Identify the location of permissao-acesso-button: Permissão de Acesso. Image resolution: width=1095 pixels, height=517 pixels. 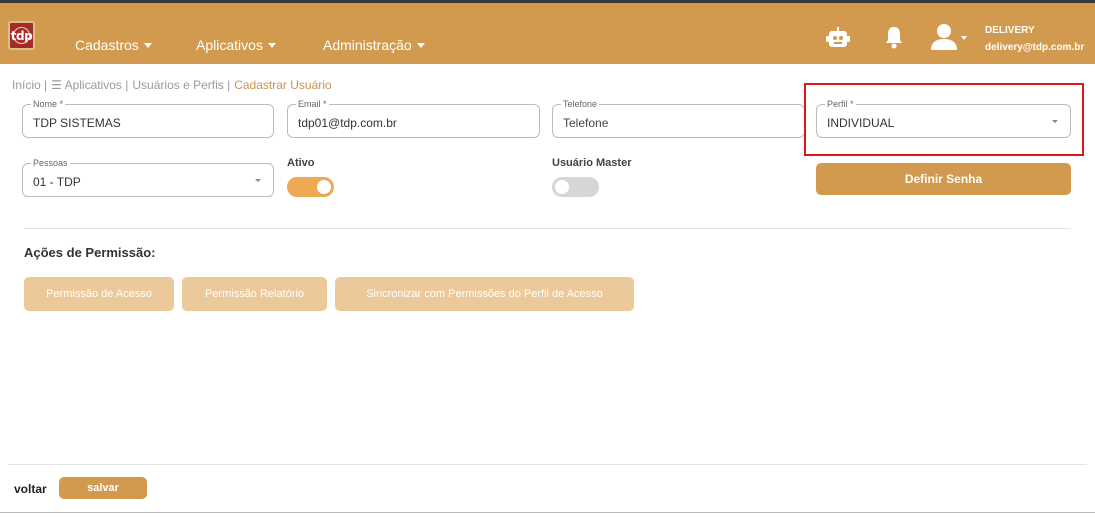
(99, 294).